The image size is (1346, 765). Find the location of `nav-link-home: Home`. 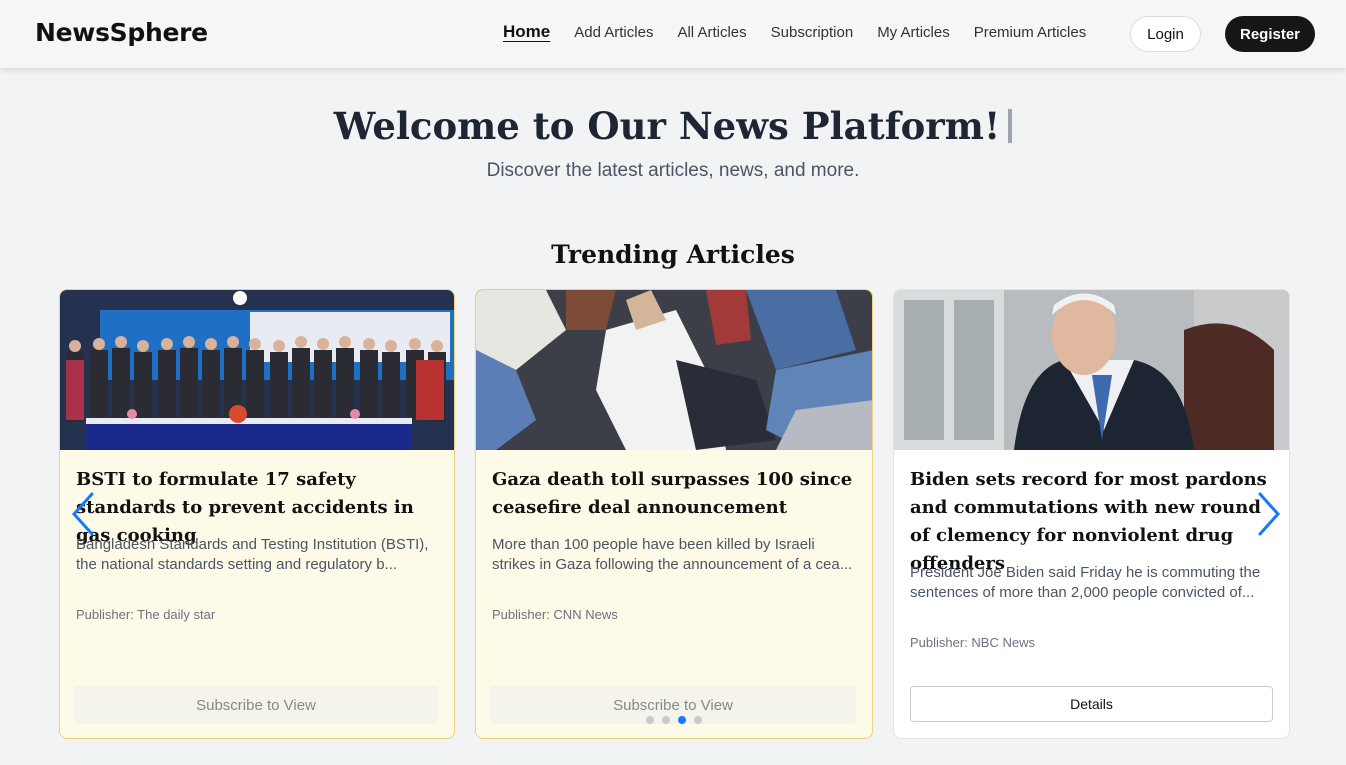

nav-link-home: Home is located at coordinates (526, 32).